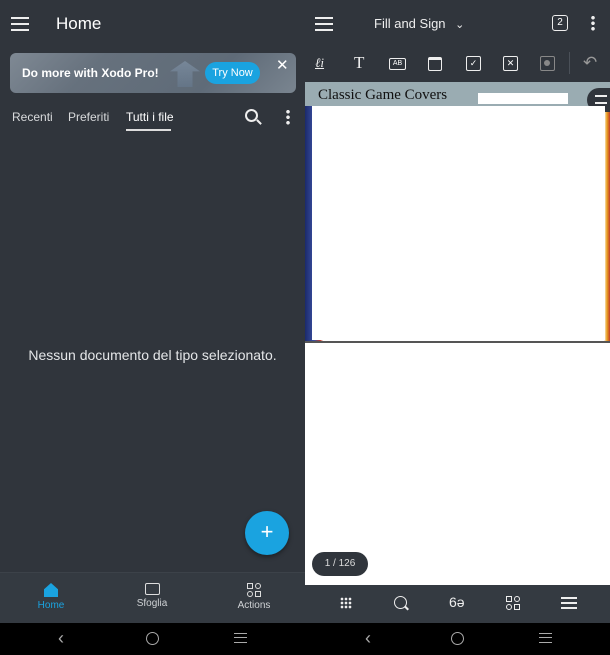 The image size is (610, 655). I want to click on try-now-button: Try Now, so click(232, 73).